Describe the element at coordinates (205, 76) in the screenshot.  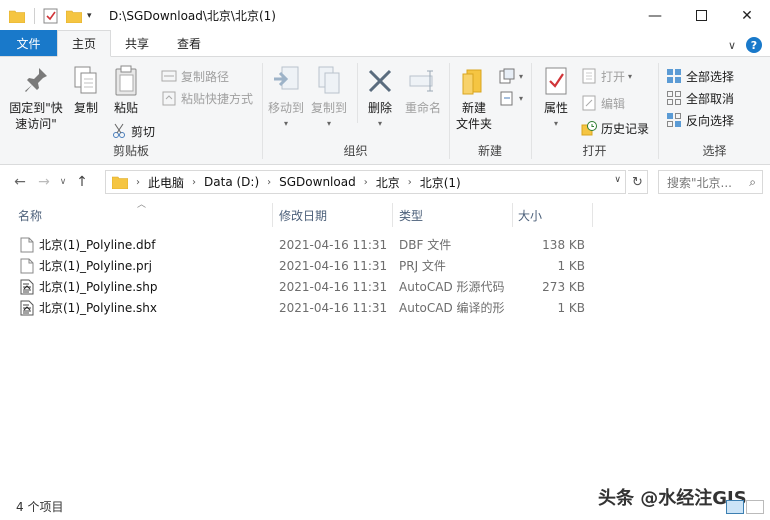
I see `copy-path-label: 复制路径` at that location.